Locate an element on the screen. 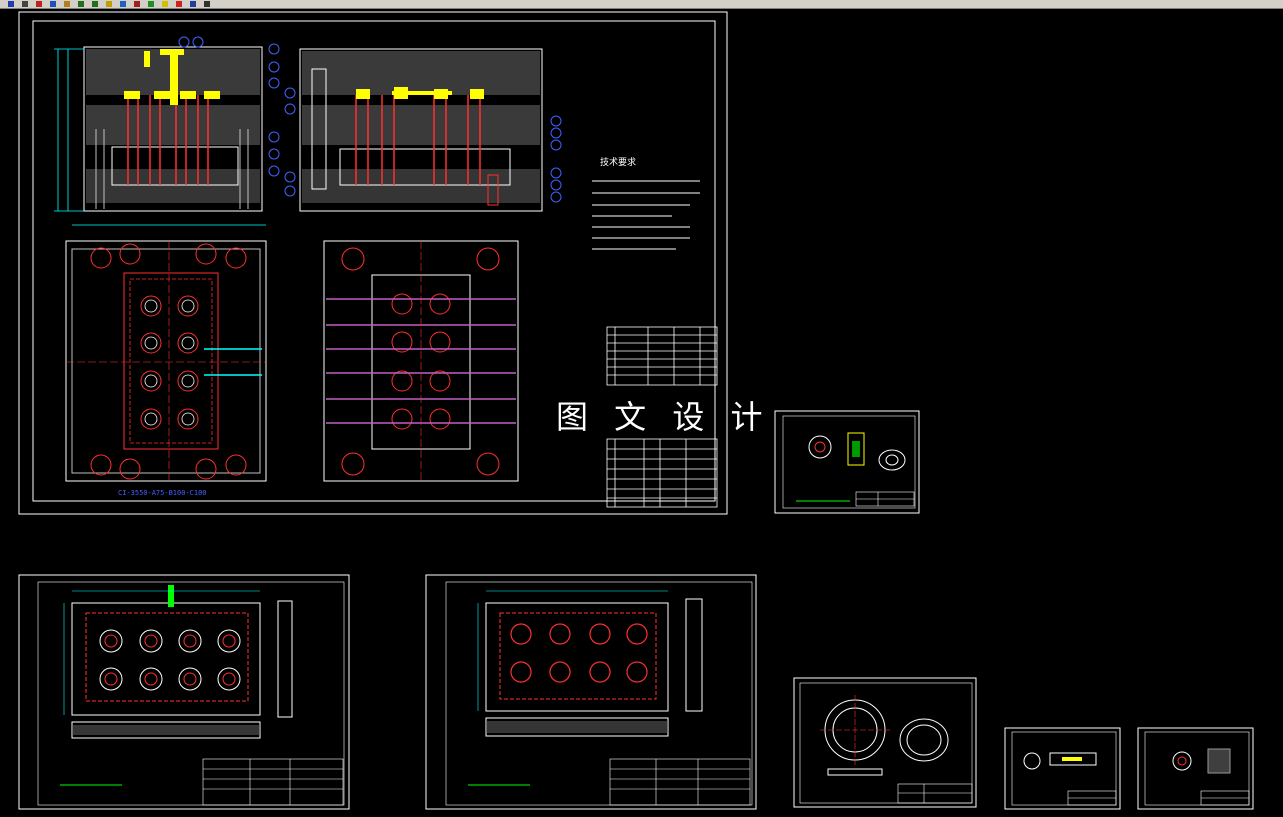 This screenshot has width=1283, height=817. help-icon is located at coordinates (207, 4).